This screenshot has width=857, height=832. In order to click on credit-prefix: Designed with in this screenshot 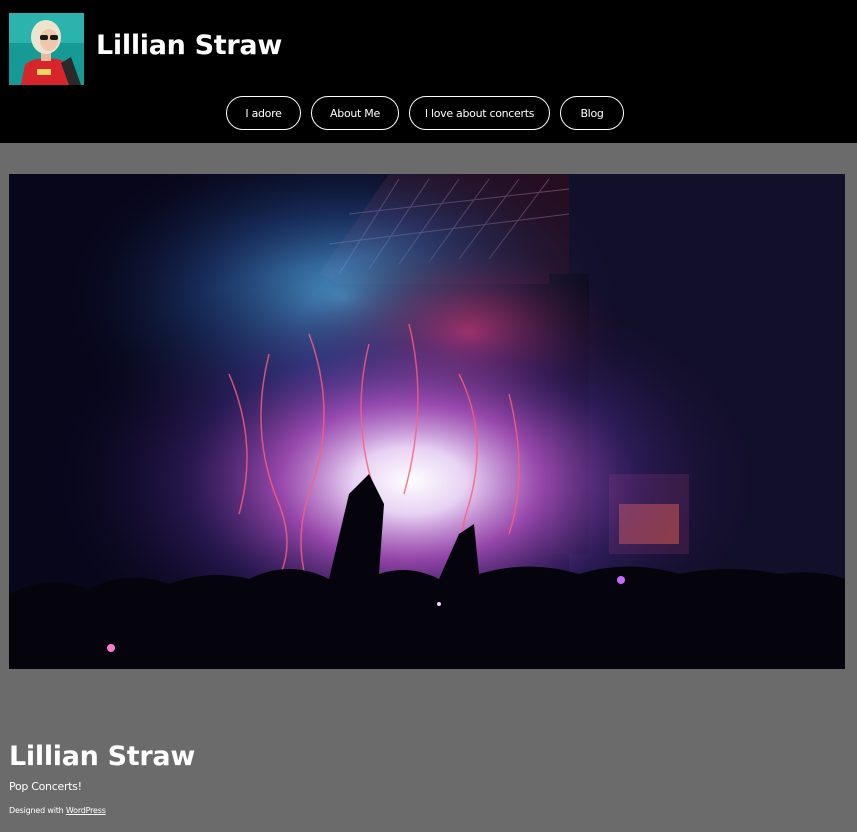, I will do `click(37, 810)`.